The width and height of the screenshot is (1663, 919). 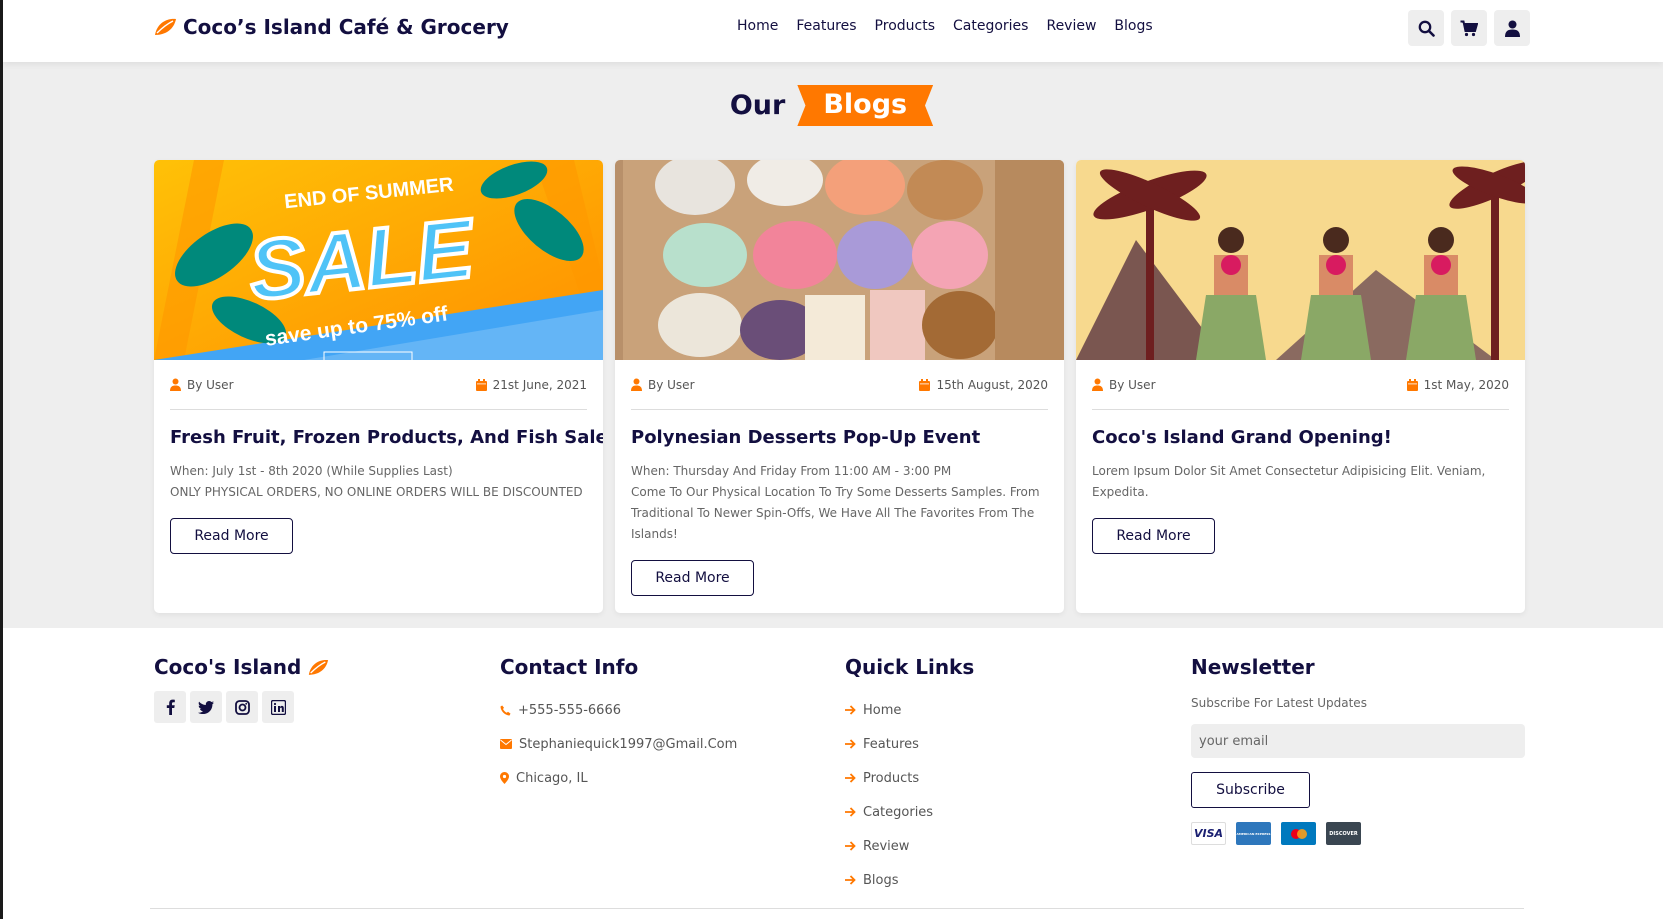 What do you see at coordinates (909, 880) in the screenshot?
I see `footer-link-blogs: Blogs` at bounding box center [909, 880].